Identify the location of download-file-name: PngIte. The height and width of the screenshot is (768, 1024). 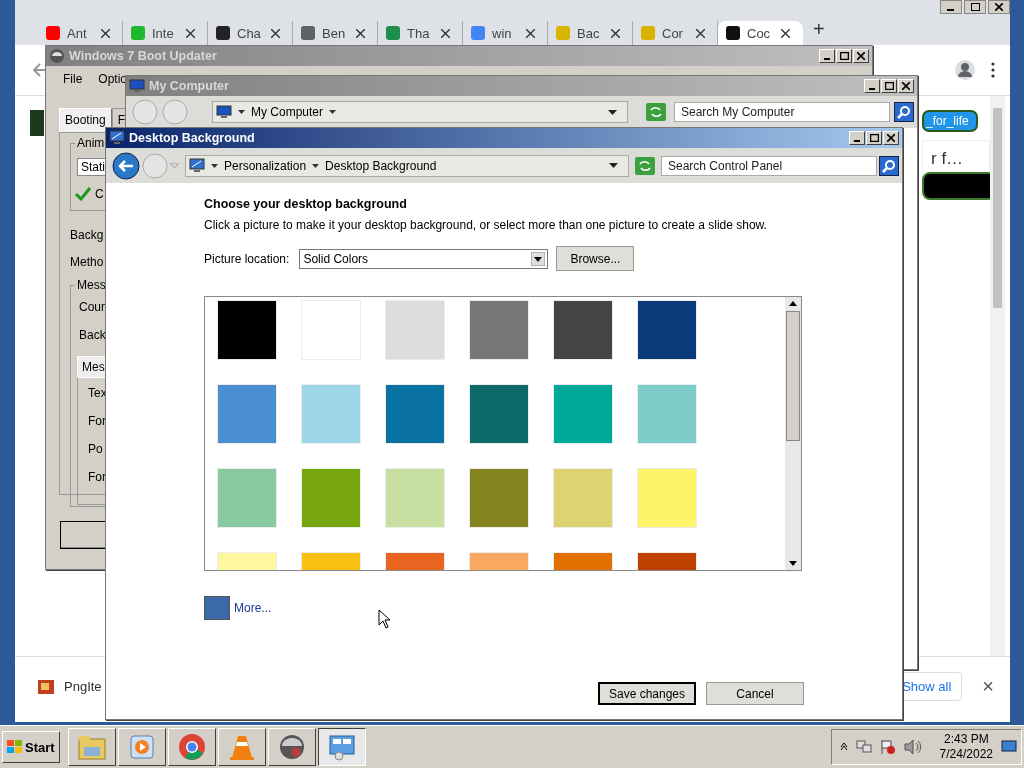
(83, 686).